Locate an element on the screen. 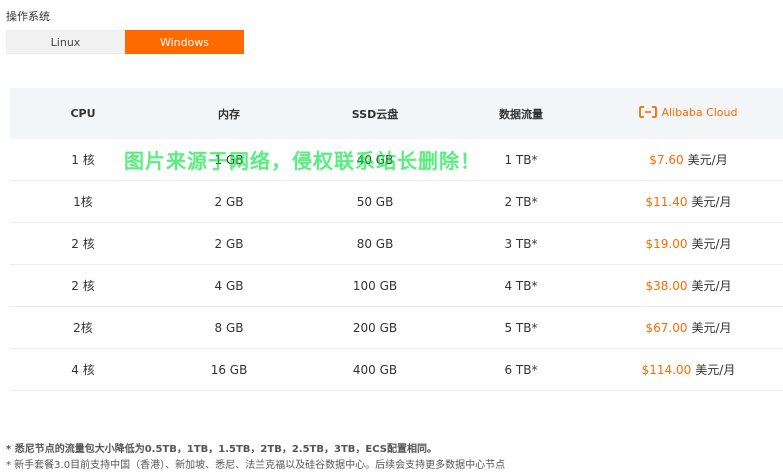  table-row: 2 核 4 GB 100 GB 4 TB* $38.00 美元/月 is located at coordinates (396, 286).